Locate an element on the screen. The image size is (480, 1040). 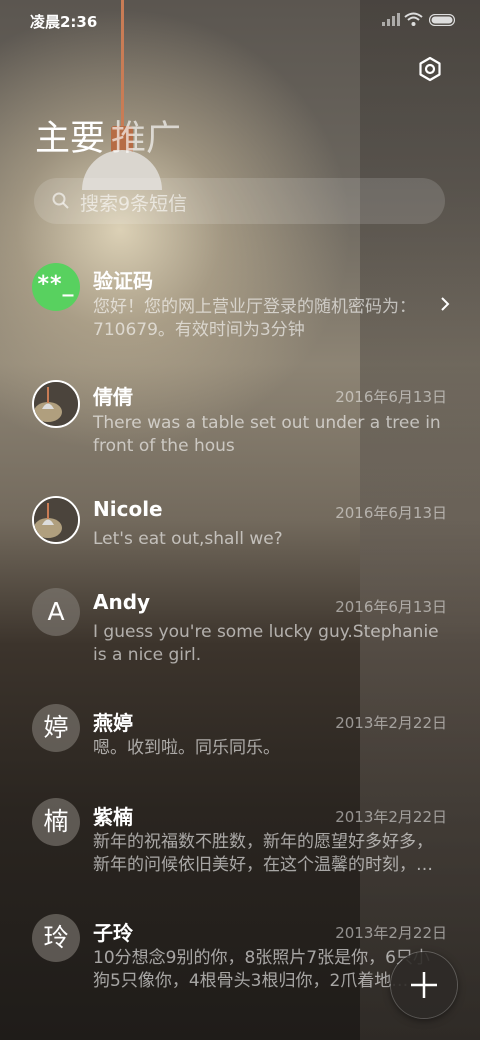
thread-preview: 您好！您的网上营业厅登录的随机密码为：710679。有效时间为3分钟 is located at coordinates (254, 318).